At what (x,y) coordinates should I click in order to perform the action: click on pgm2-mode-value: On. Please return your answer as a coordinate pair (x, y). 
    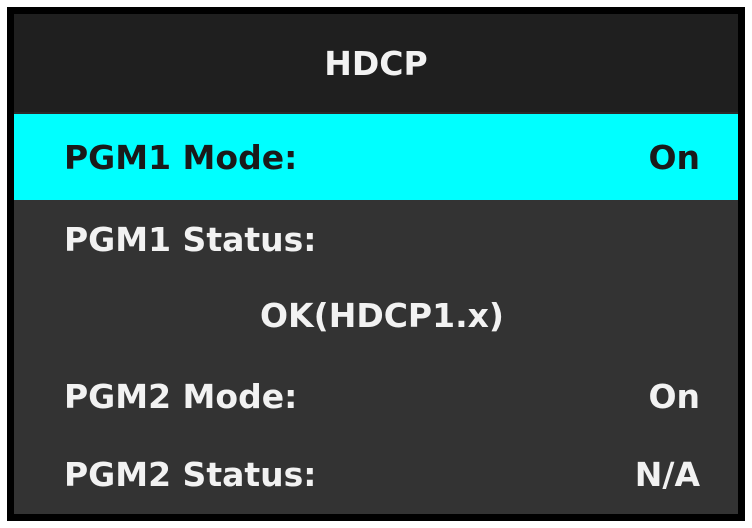
    Looking at the image, I should click on (674, 396).